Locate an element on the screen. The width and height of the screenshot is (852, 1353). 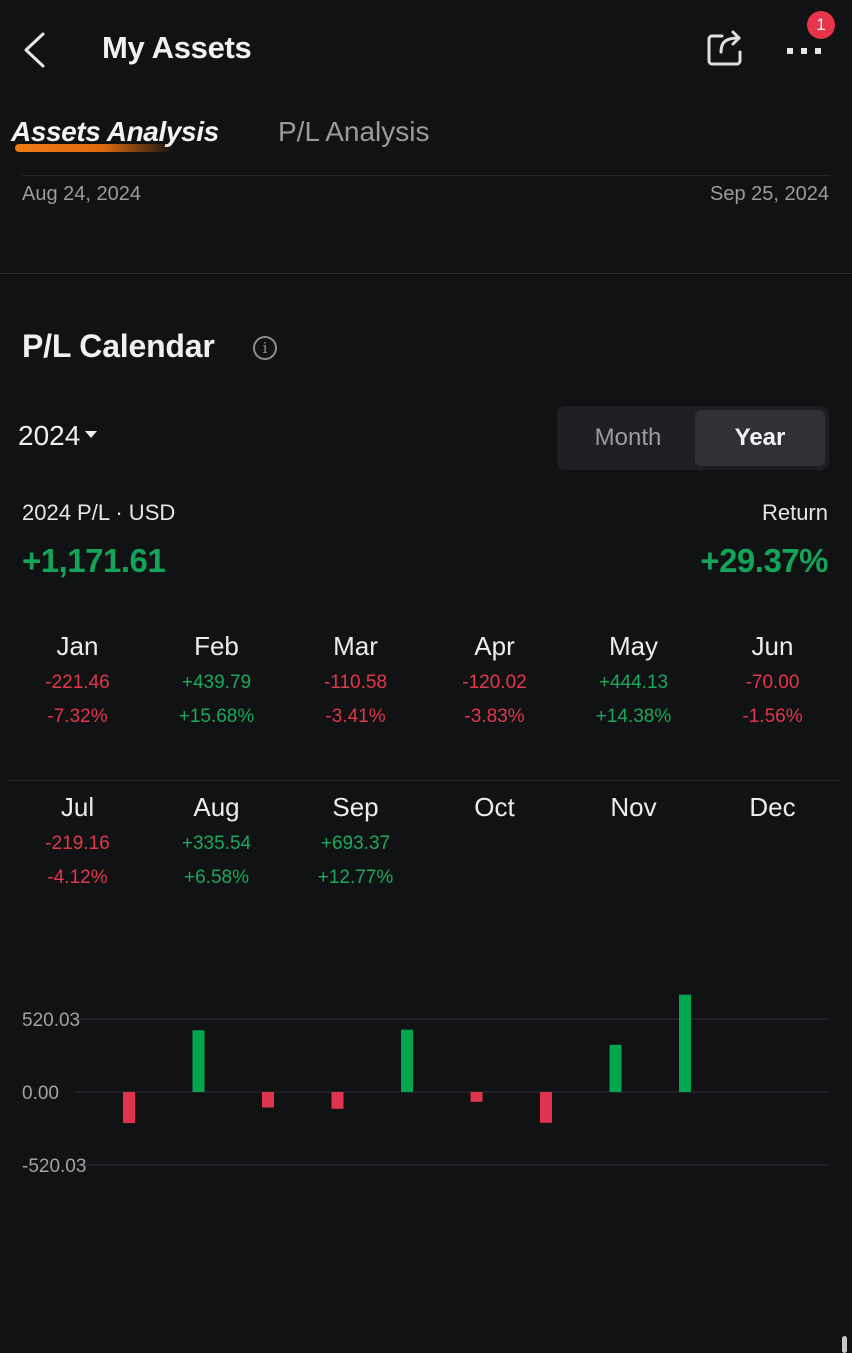
y-tick-label: 520.03 is located at coordinates (51, 1020).